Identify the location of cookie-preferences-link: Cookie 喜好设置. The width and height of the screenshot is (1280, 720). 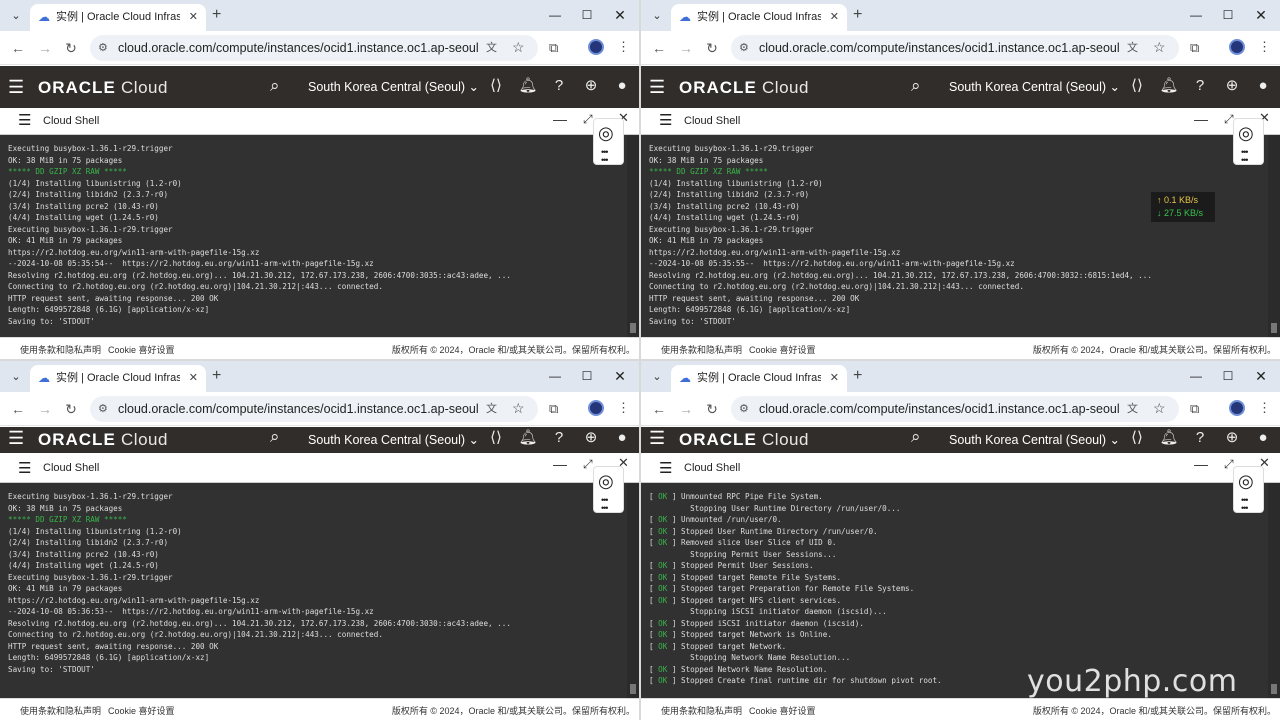
(141, 350).